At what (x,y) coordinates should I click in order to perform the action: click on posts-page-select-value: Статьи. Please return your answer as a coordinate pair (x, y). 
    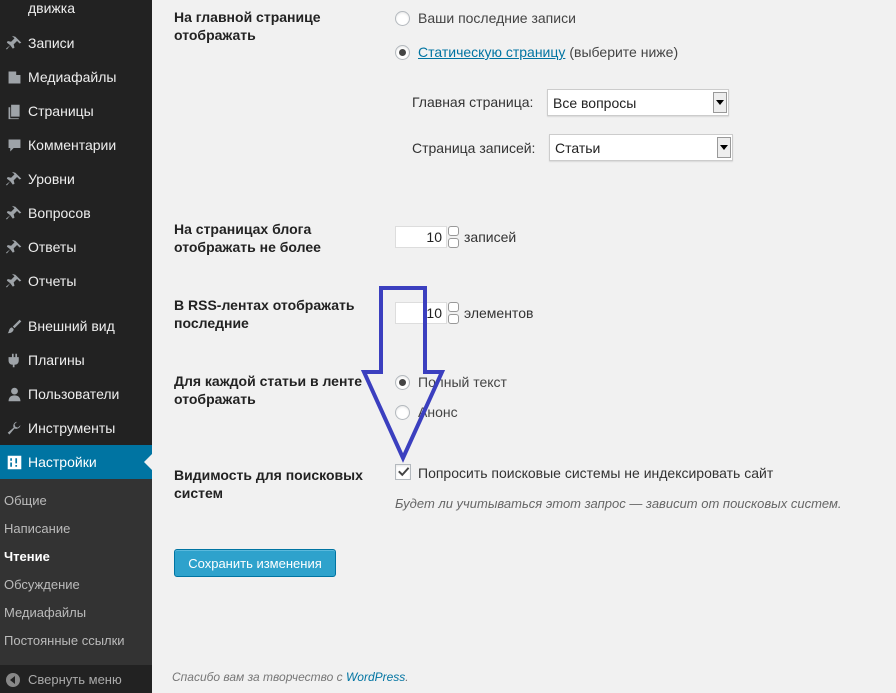
    Looking at the image, I should click on (578, 147).